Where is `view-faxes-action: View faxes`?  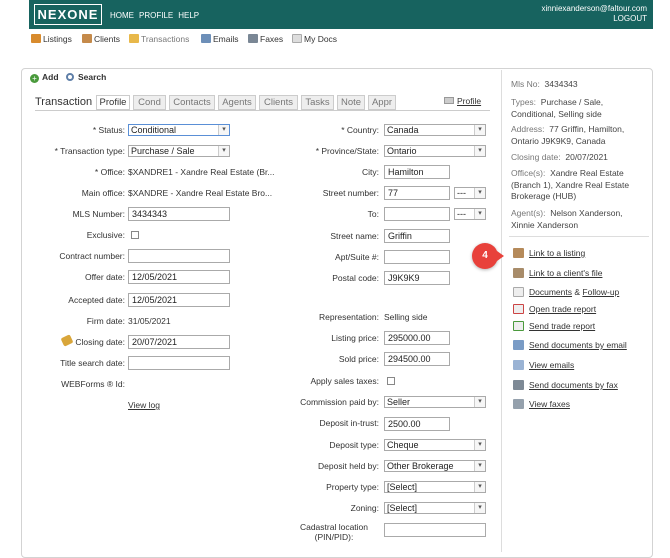 view-faxes-action: View faxes is located at coordinates (541, 404).